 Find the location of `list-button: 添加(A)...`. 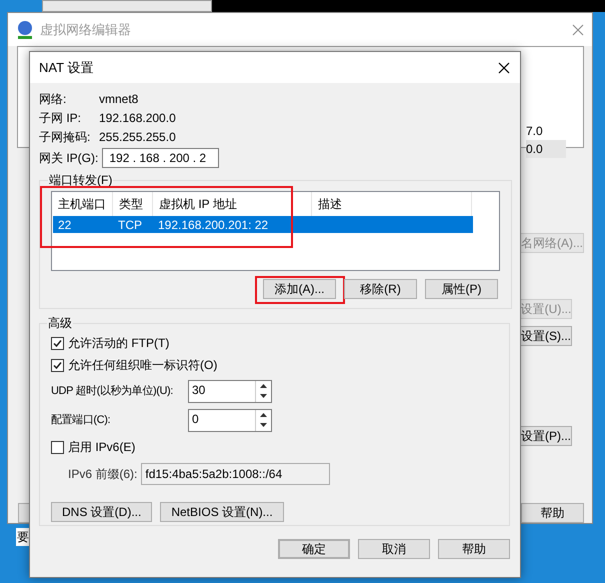

list-button: 添加(A)... is located at coordinates (299, 289).